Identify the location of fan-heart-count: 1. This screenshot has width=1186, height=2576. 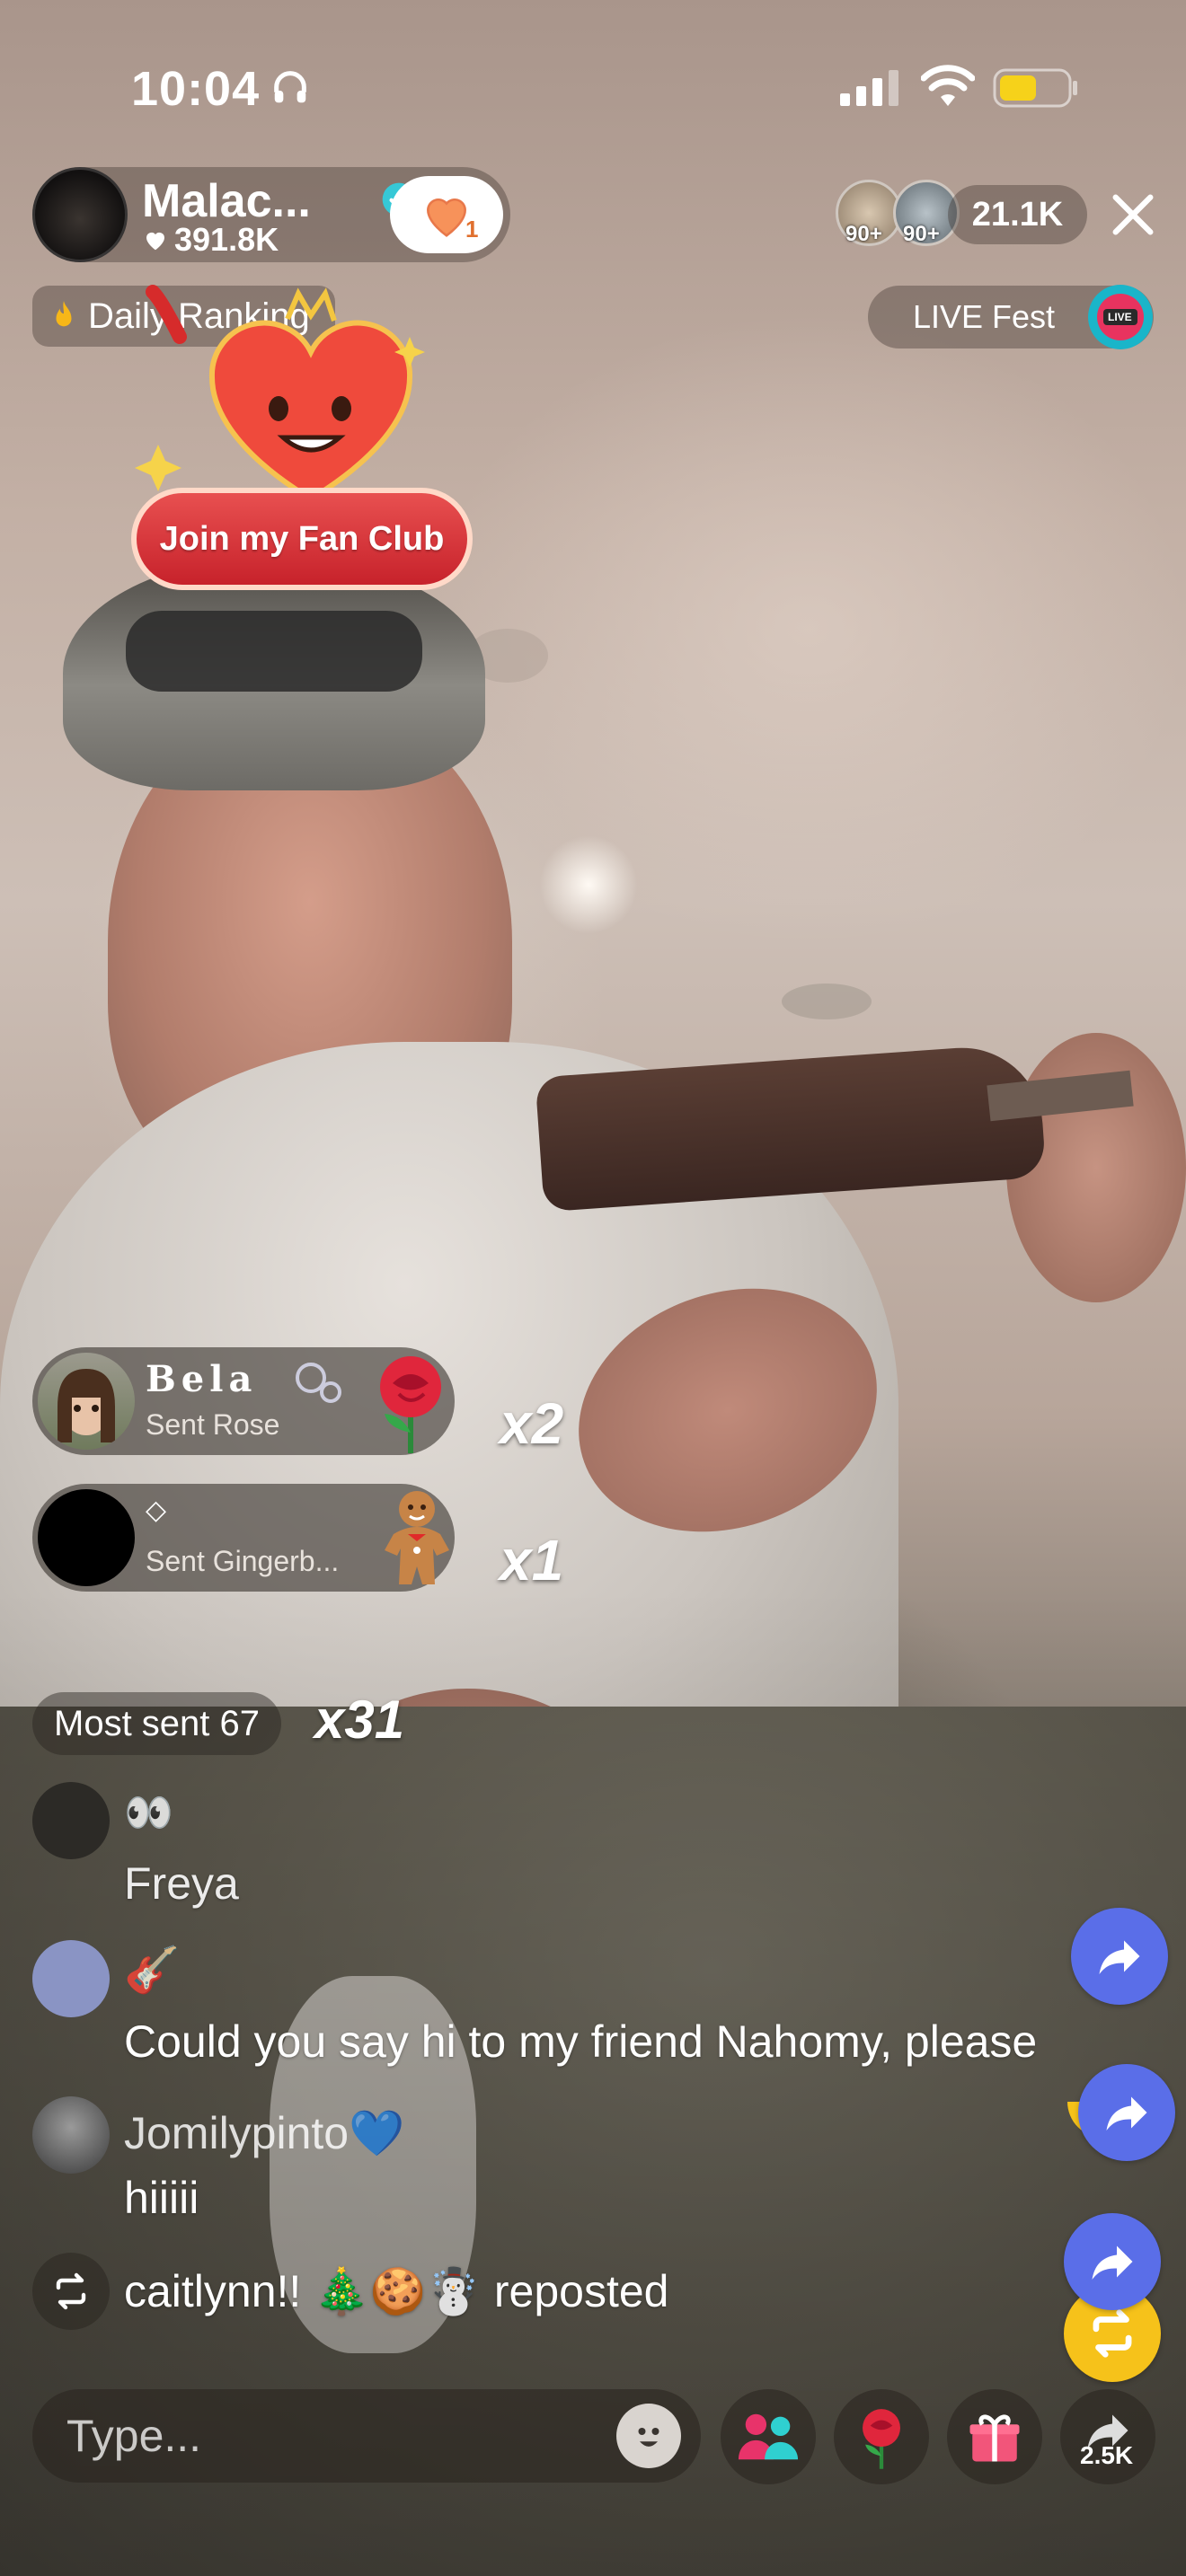
(472, 229).